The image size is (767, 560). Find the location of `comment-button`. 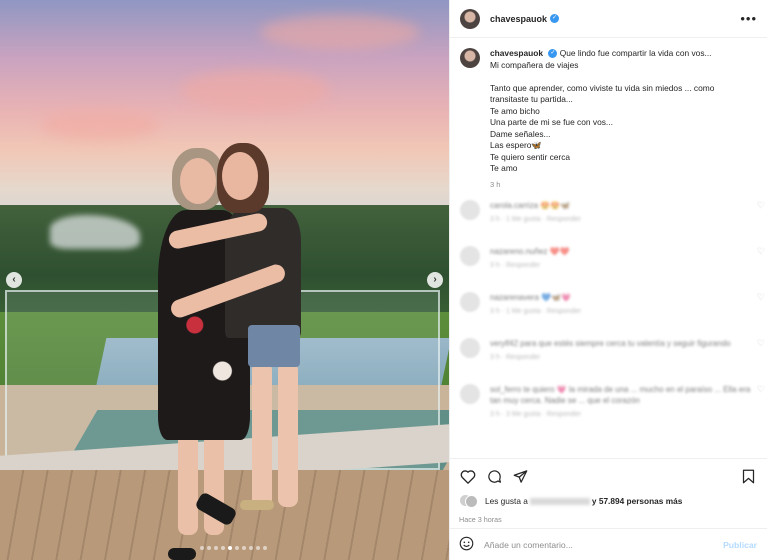

comment-button is located at coordinates (494, 476).